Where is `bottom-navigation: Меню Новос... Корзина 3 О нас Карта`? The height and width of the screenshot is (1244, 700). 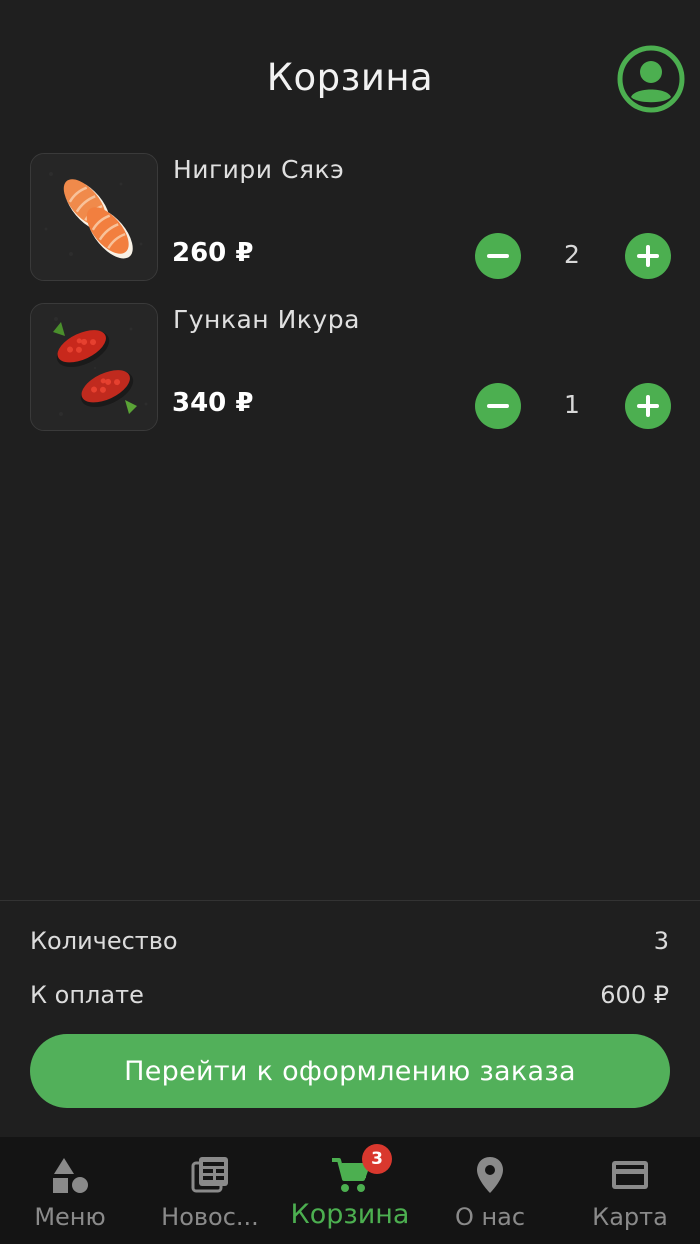
bottom-navigation: Меню Новос... Корзина 3 О нас Карта is located at coordinates (350, 1190).